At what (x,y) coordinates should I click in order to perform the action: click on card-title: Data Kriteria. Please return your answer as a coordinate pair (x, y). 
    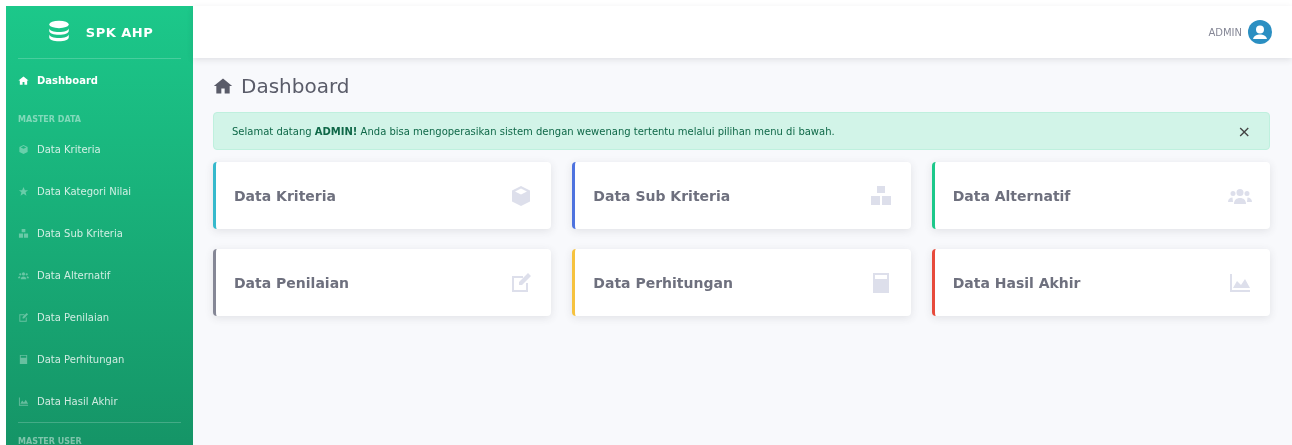
    Looking at the image, I should click on (285, 195).